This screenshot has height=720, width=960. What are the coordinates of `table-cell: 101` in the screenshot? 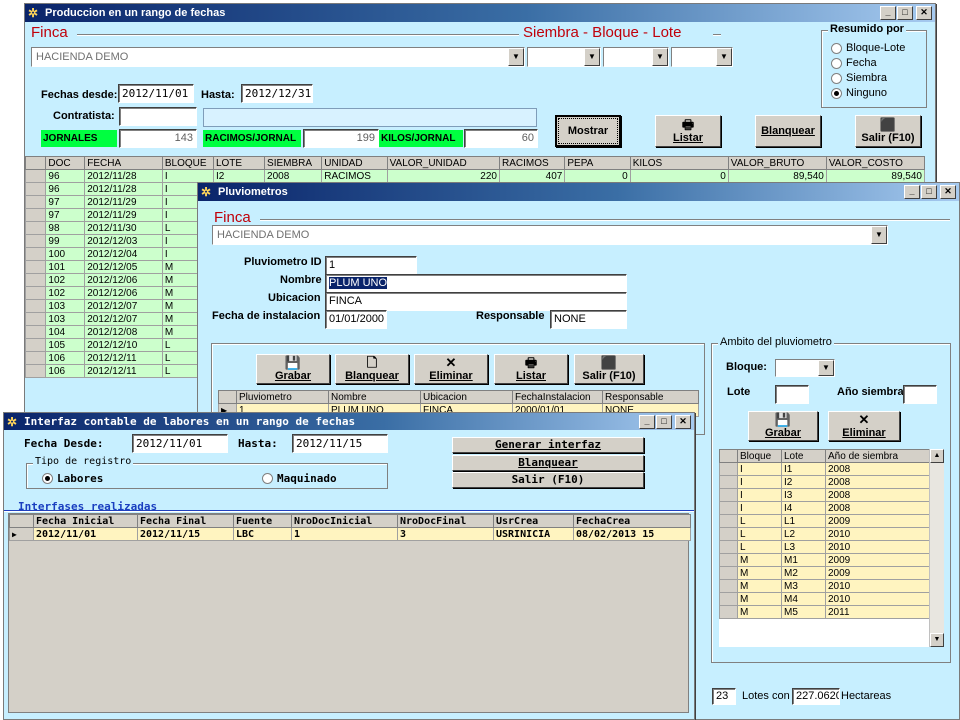 It's located at (65, 267).